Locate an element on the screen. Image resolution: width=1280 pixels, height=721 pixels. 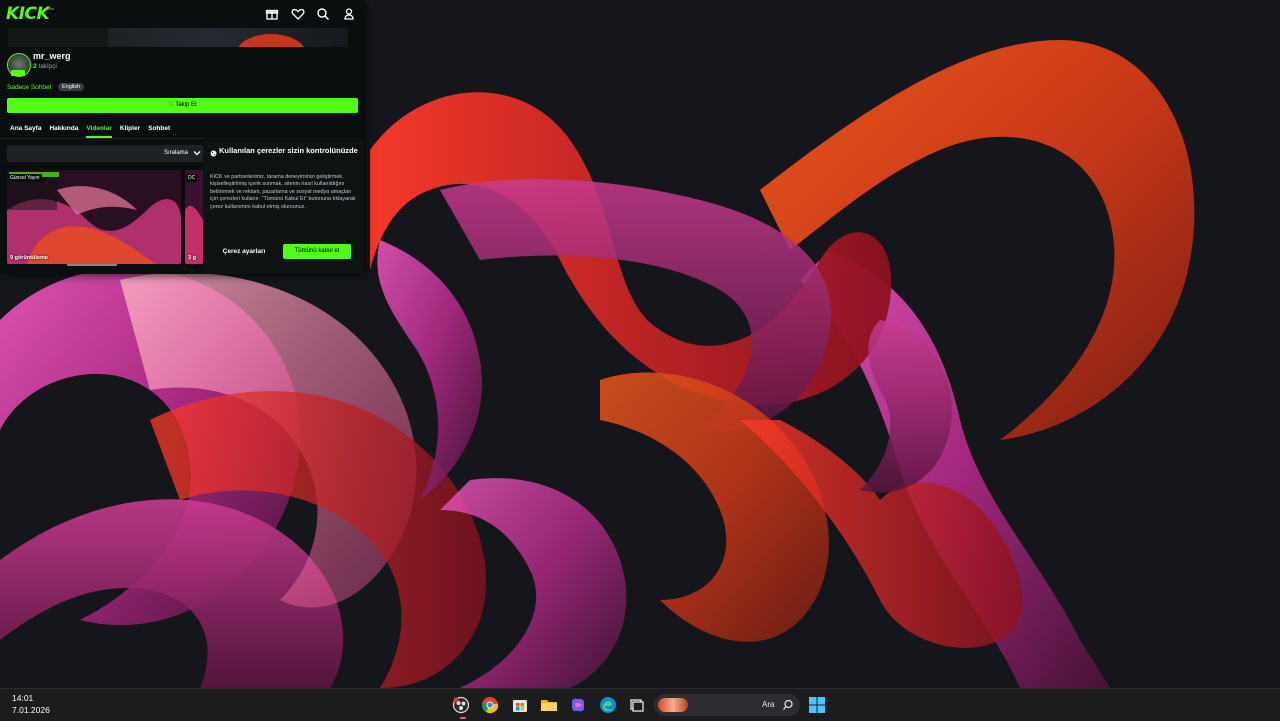
tab-home: Ana Sayfa is located at coordinates (25, 131).